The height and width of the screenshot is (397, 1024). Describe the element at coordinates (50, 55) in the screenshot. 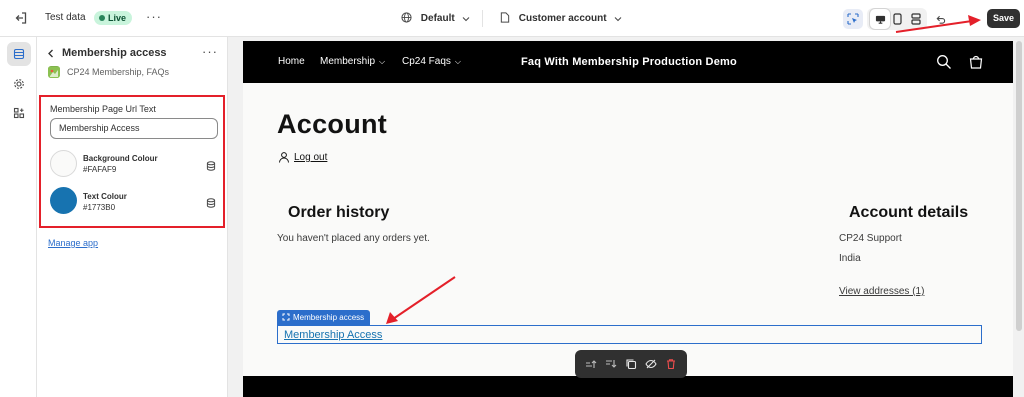

I see `back-chevron-icon` at that location.